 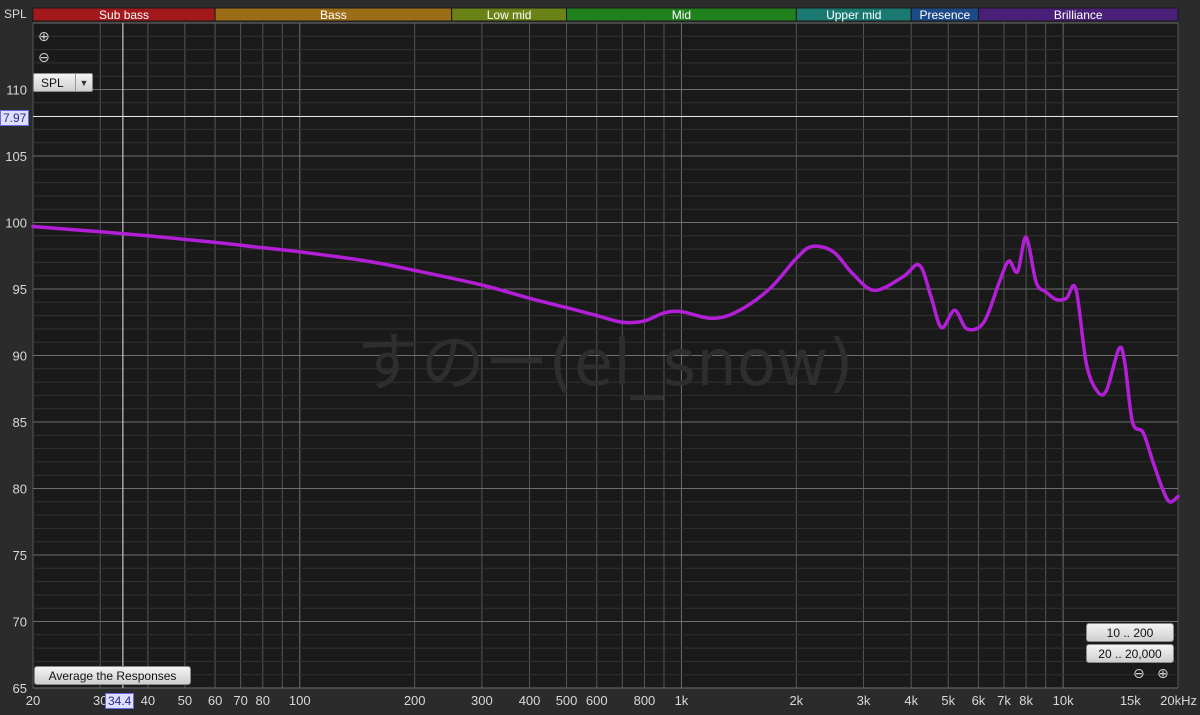 I want to click on band-label: Brilliance, so click(x=1078, y=15).